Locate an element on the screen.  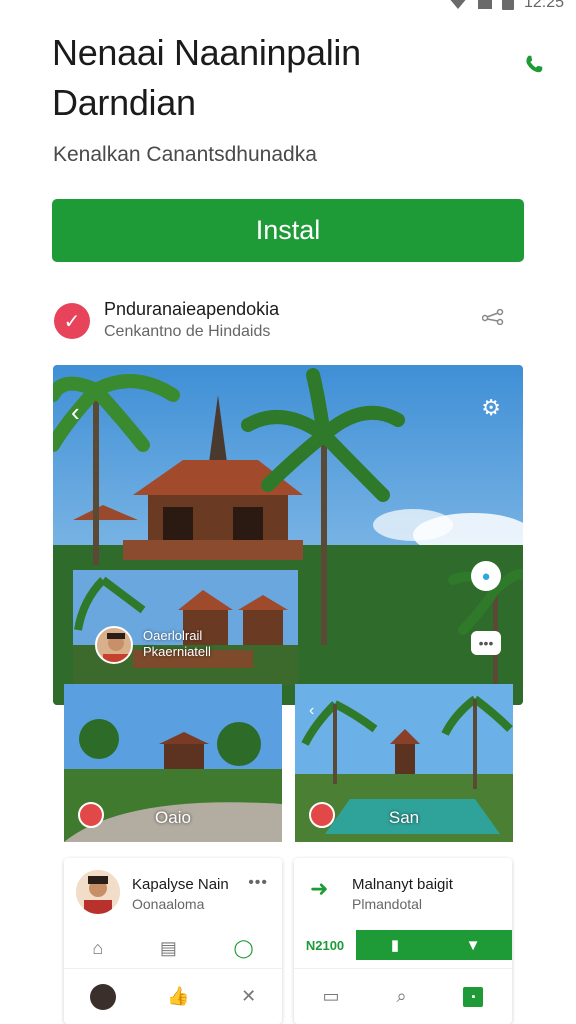
card-subtitle: Oonaaloma is located at coordinates (168, 904).